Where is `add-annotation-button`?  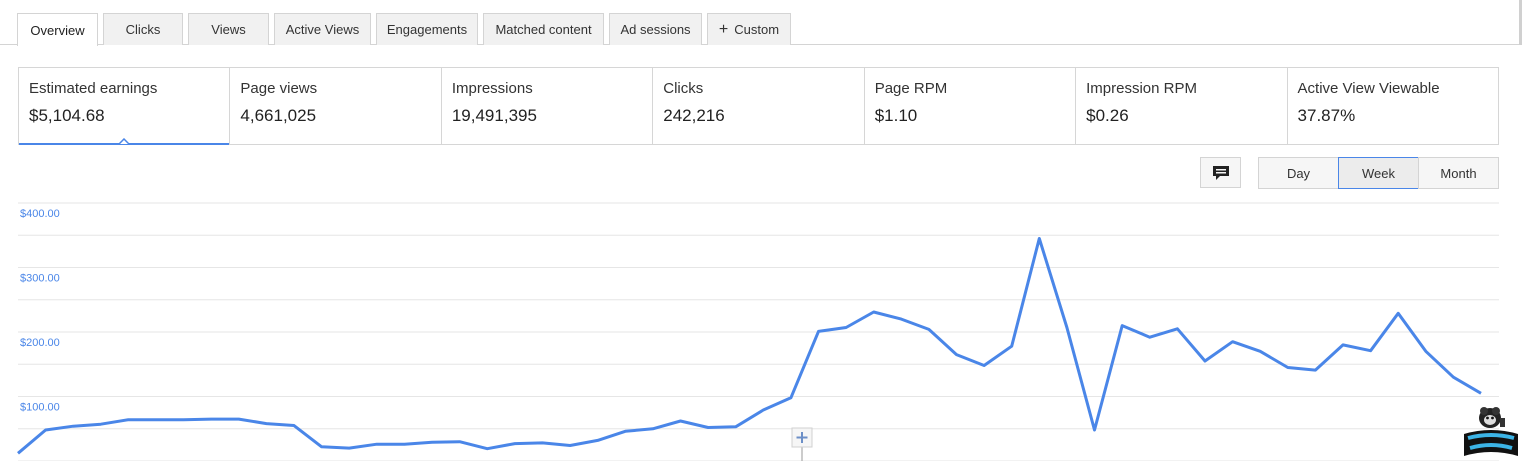 add-annotation-button is located at coordinates (802, 444).